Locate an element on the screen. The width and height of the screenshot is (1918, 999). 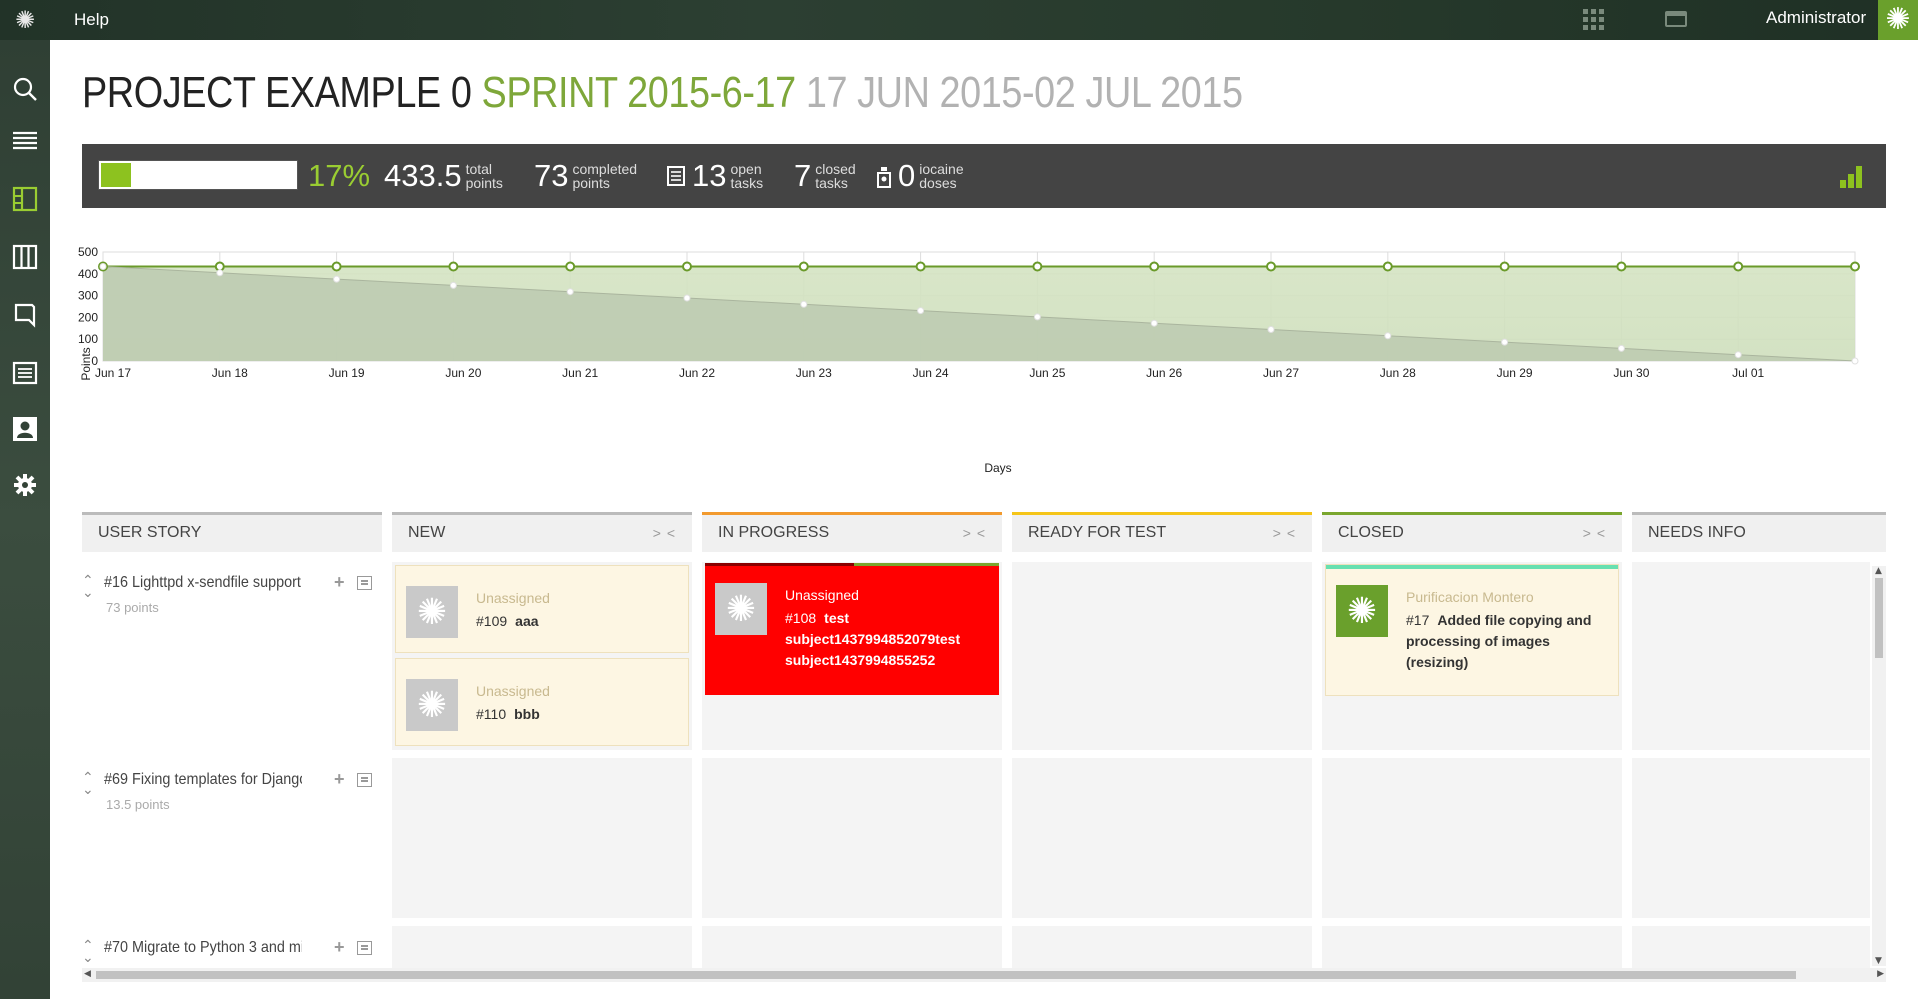
user-story-points: 13.5 points is located at coordinates (138, 804).